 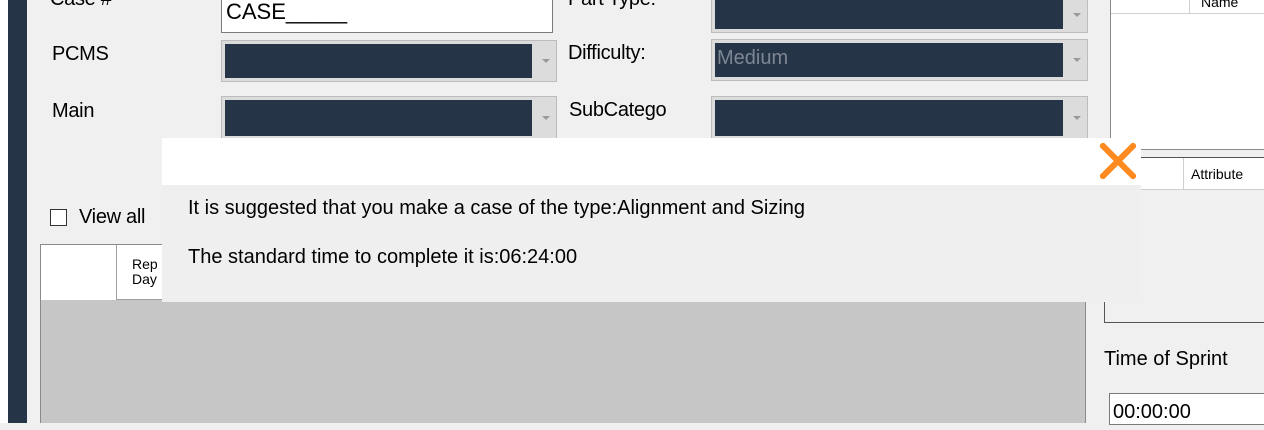 I want to click on subcategory-label: SubCatego, so click(x=618, y=110).